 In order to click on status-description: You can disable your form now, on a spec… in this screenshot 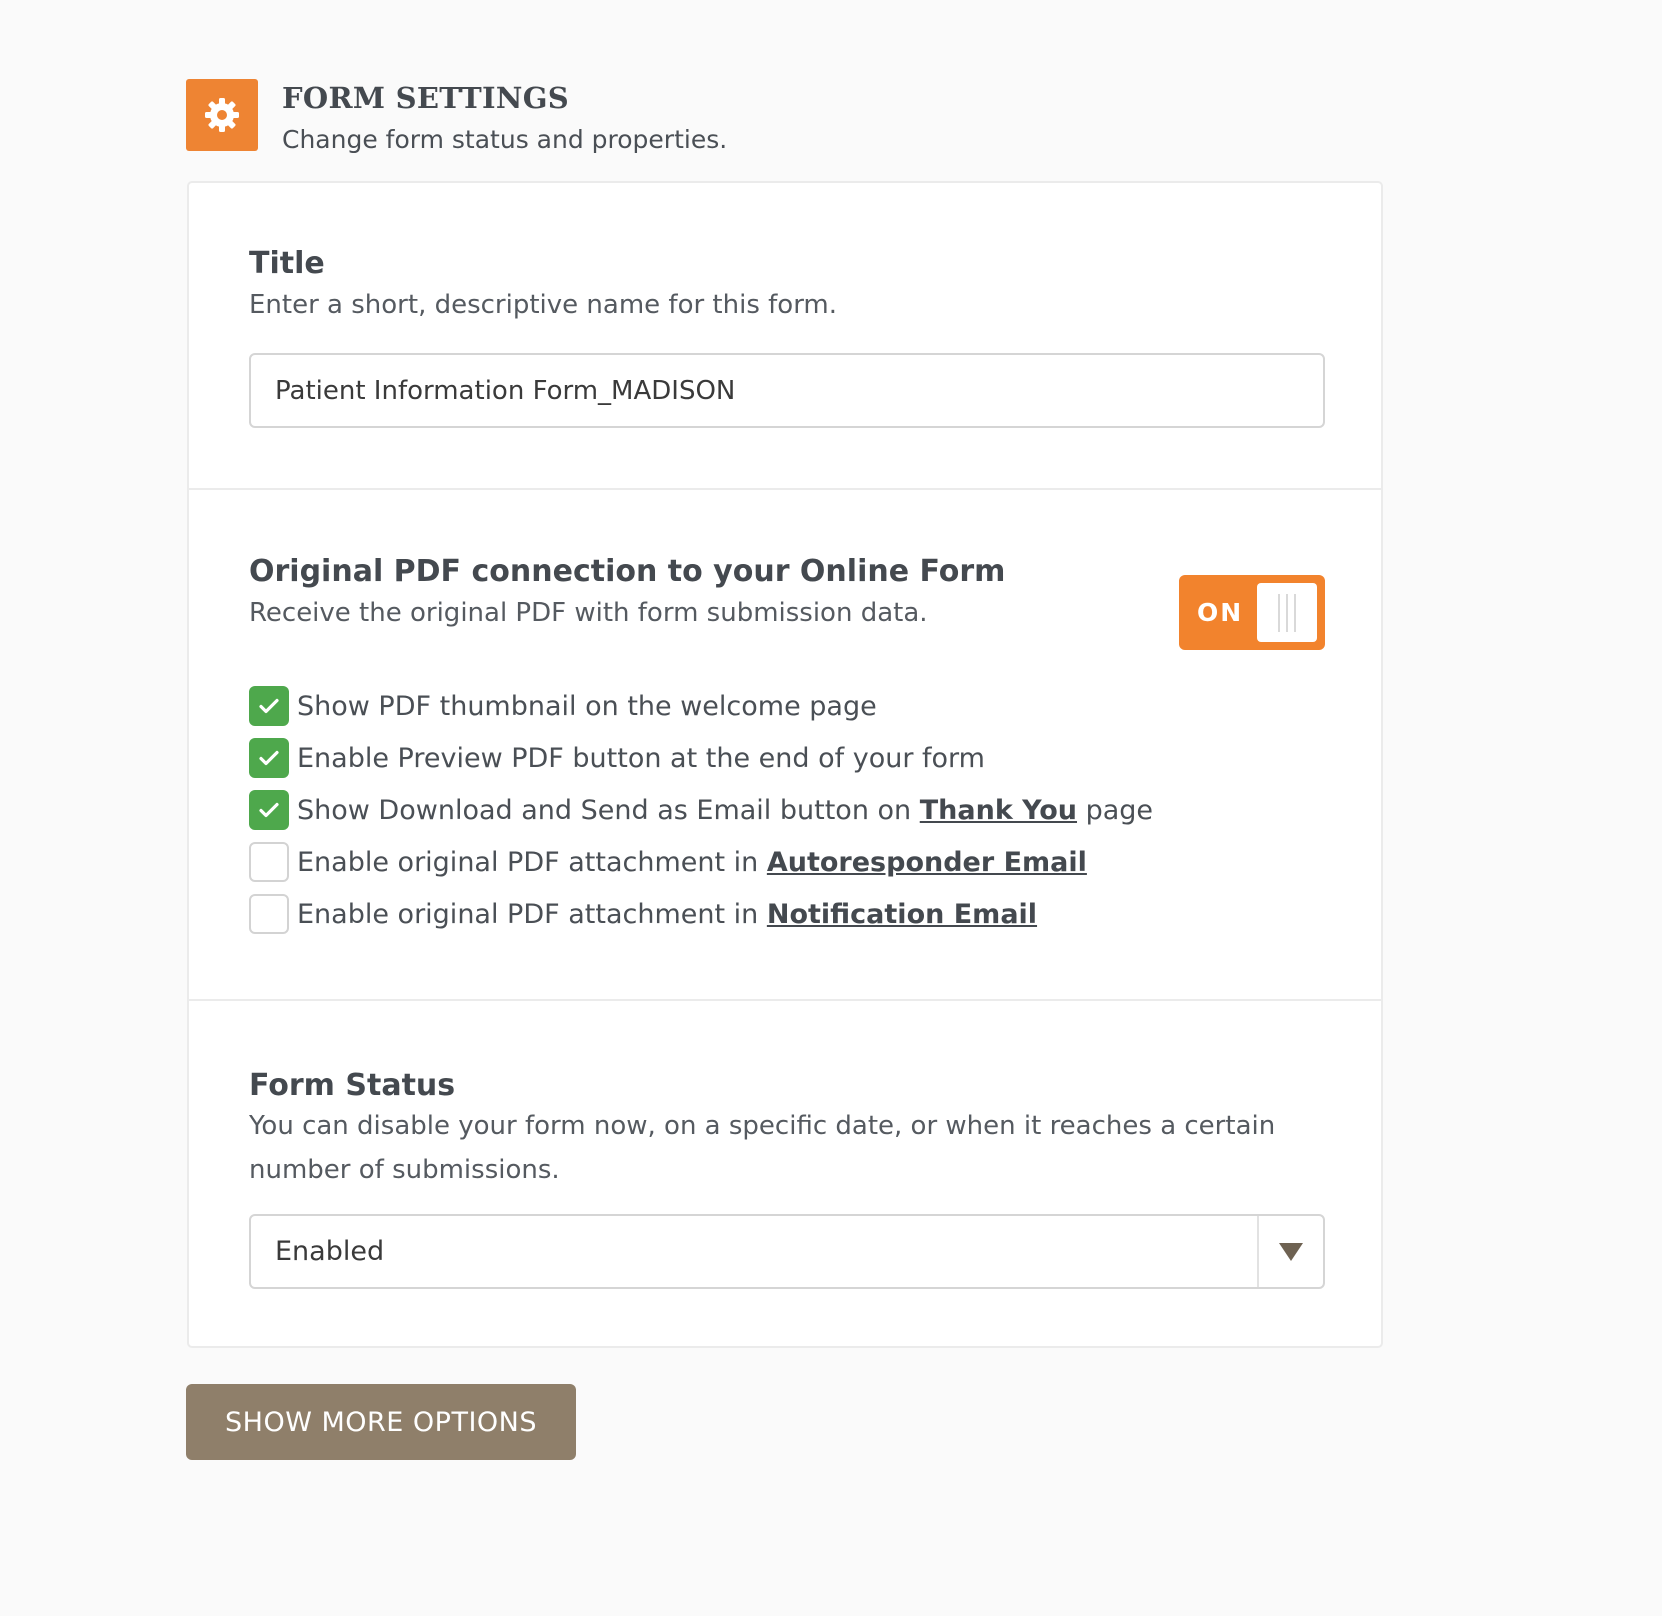, I will do `click(762, 1148)`.